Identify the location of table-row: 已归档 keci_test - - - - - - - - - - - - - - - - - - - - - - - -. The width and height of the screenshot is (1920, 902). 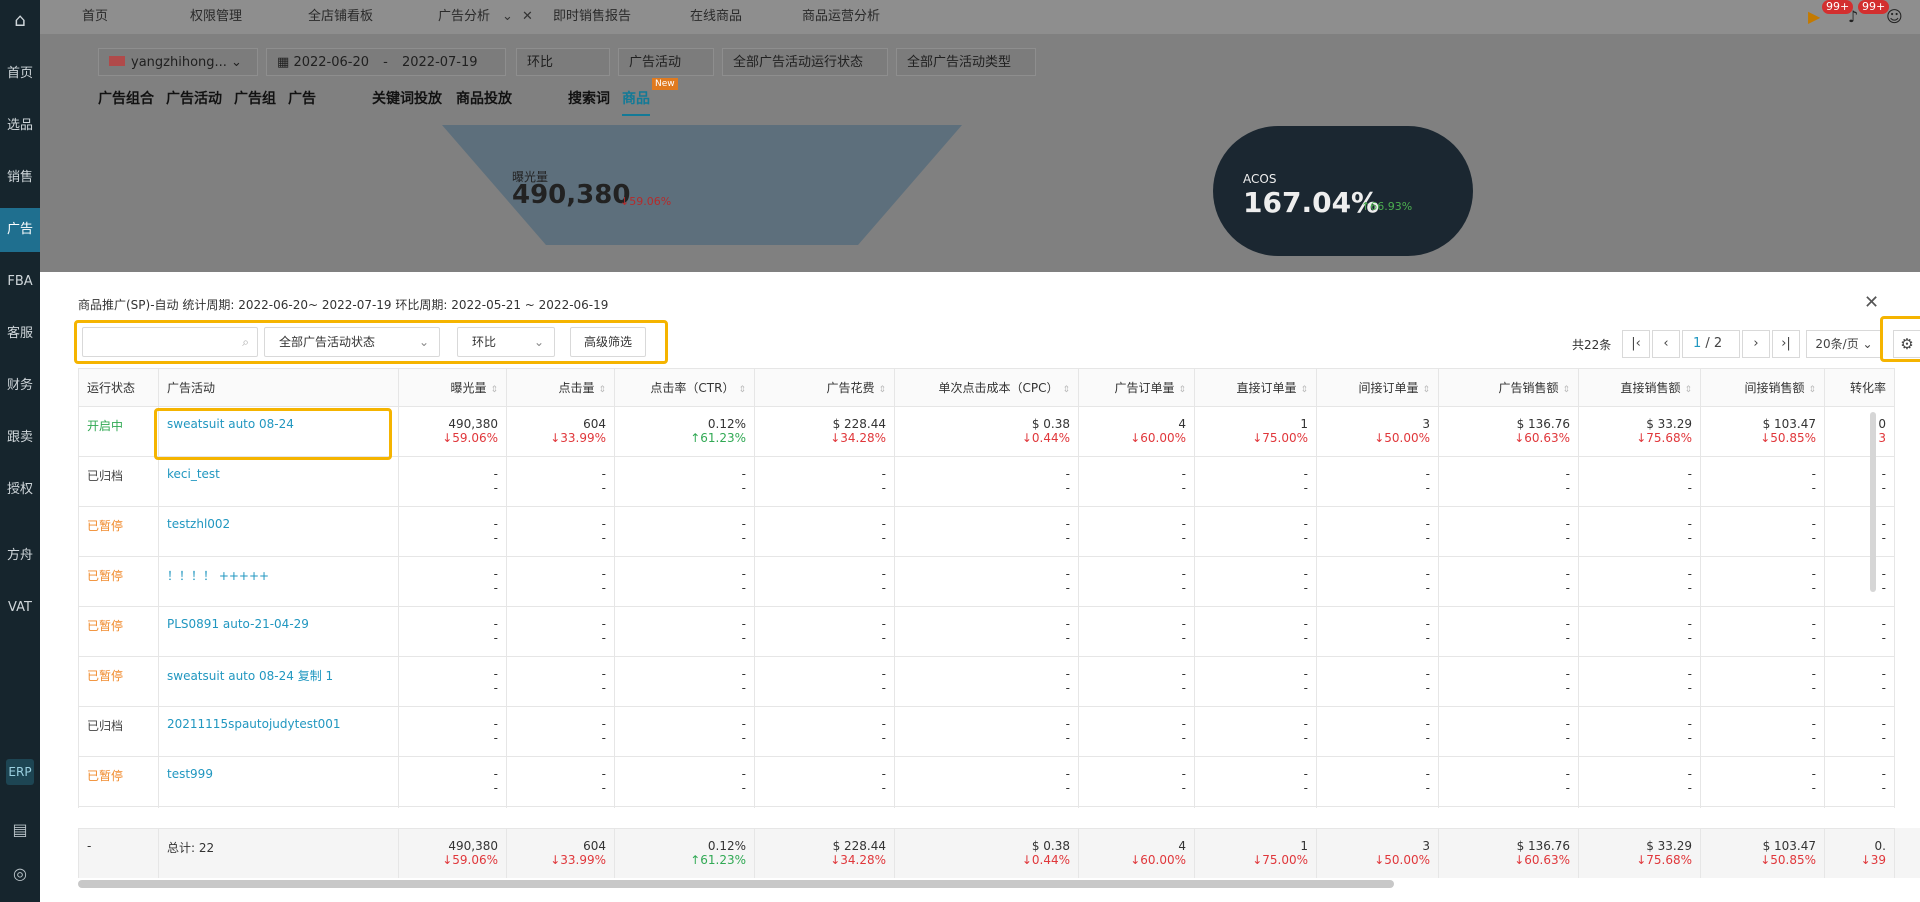
(986, 481).